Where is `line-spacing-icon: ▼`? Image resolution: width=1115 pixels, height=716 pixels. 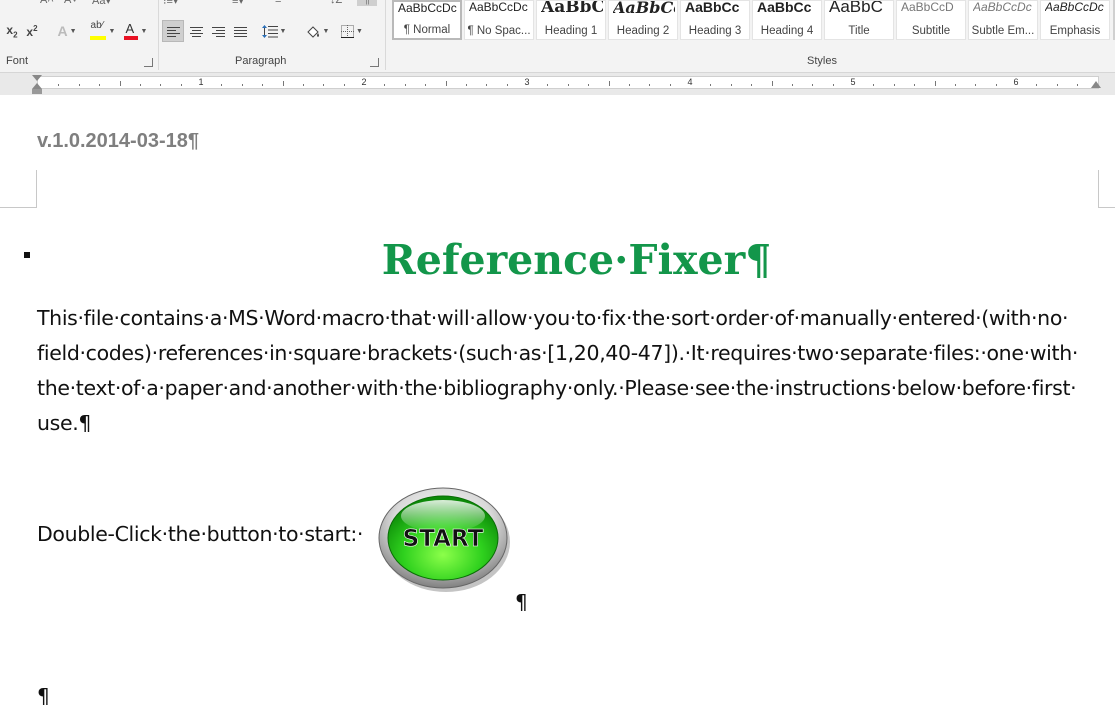
line-spacing-icon: ▼ is located at coordinates (274, 31).